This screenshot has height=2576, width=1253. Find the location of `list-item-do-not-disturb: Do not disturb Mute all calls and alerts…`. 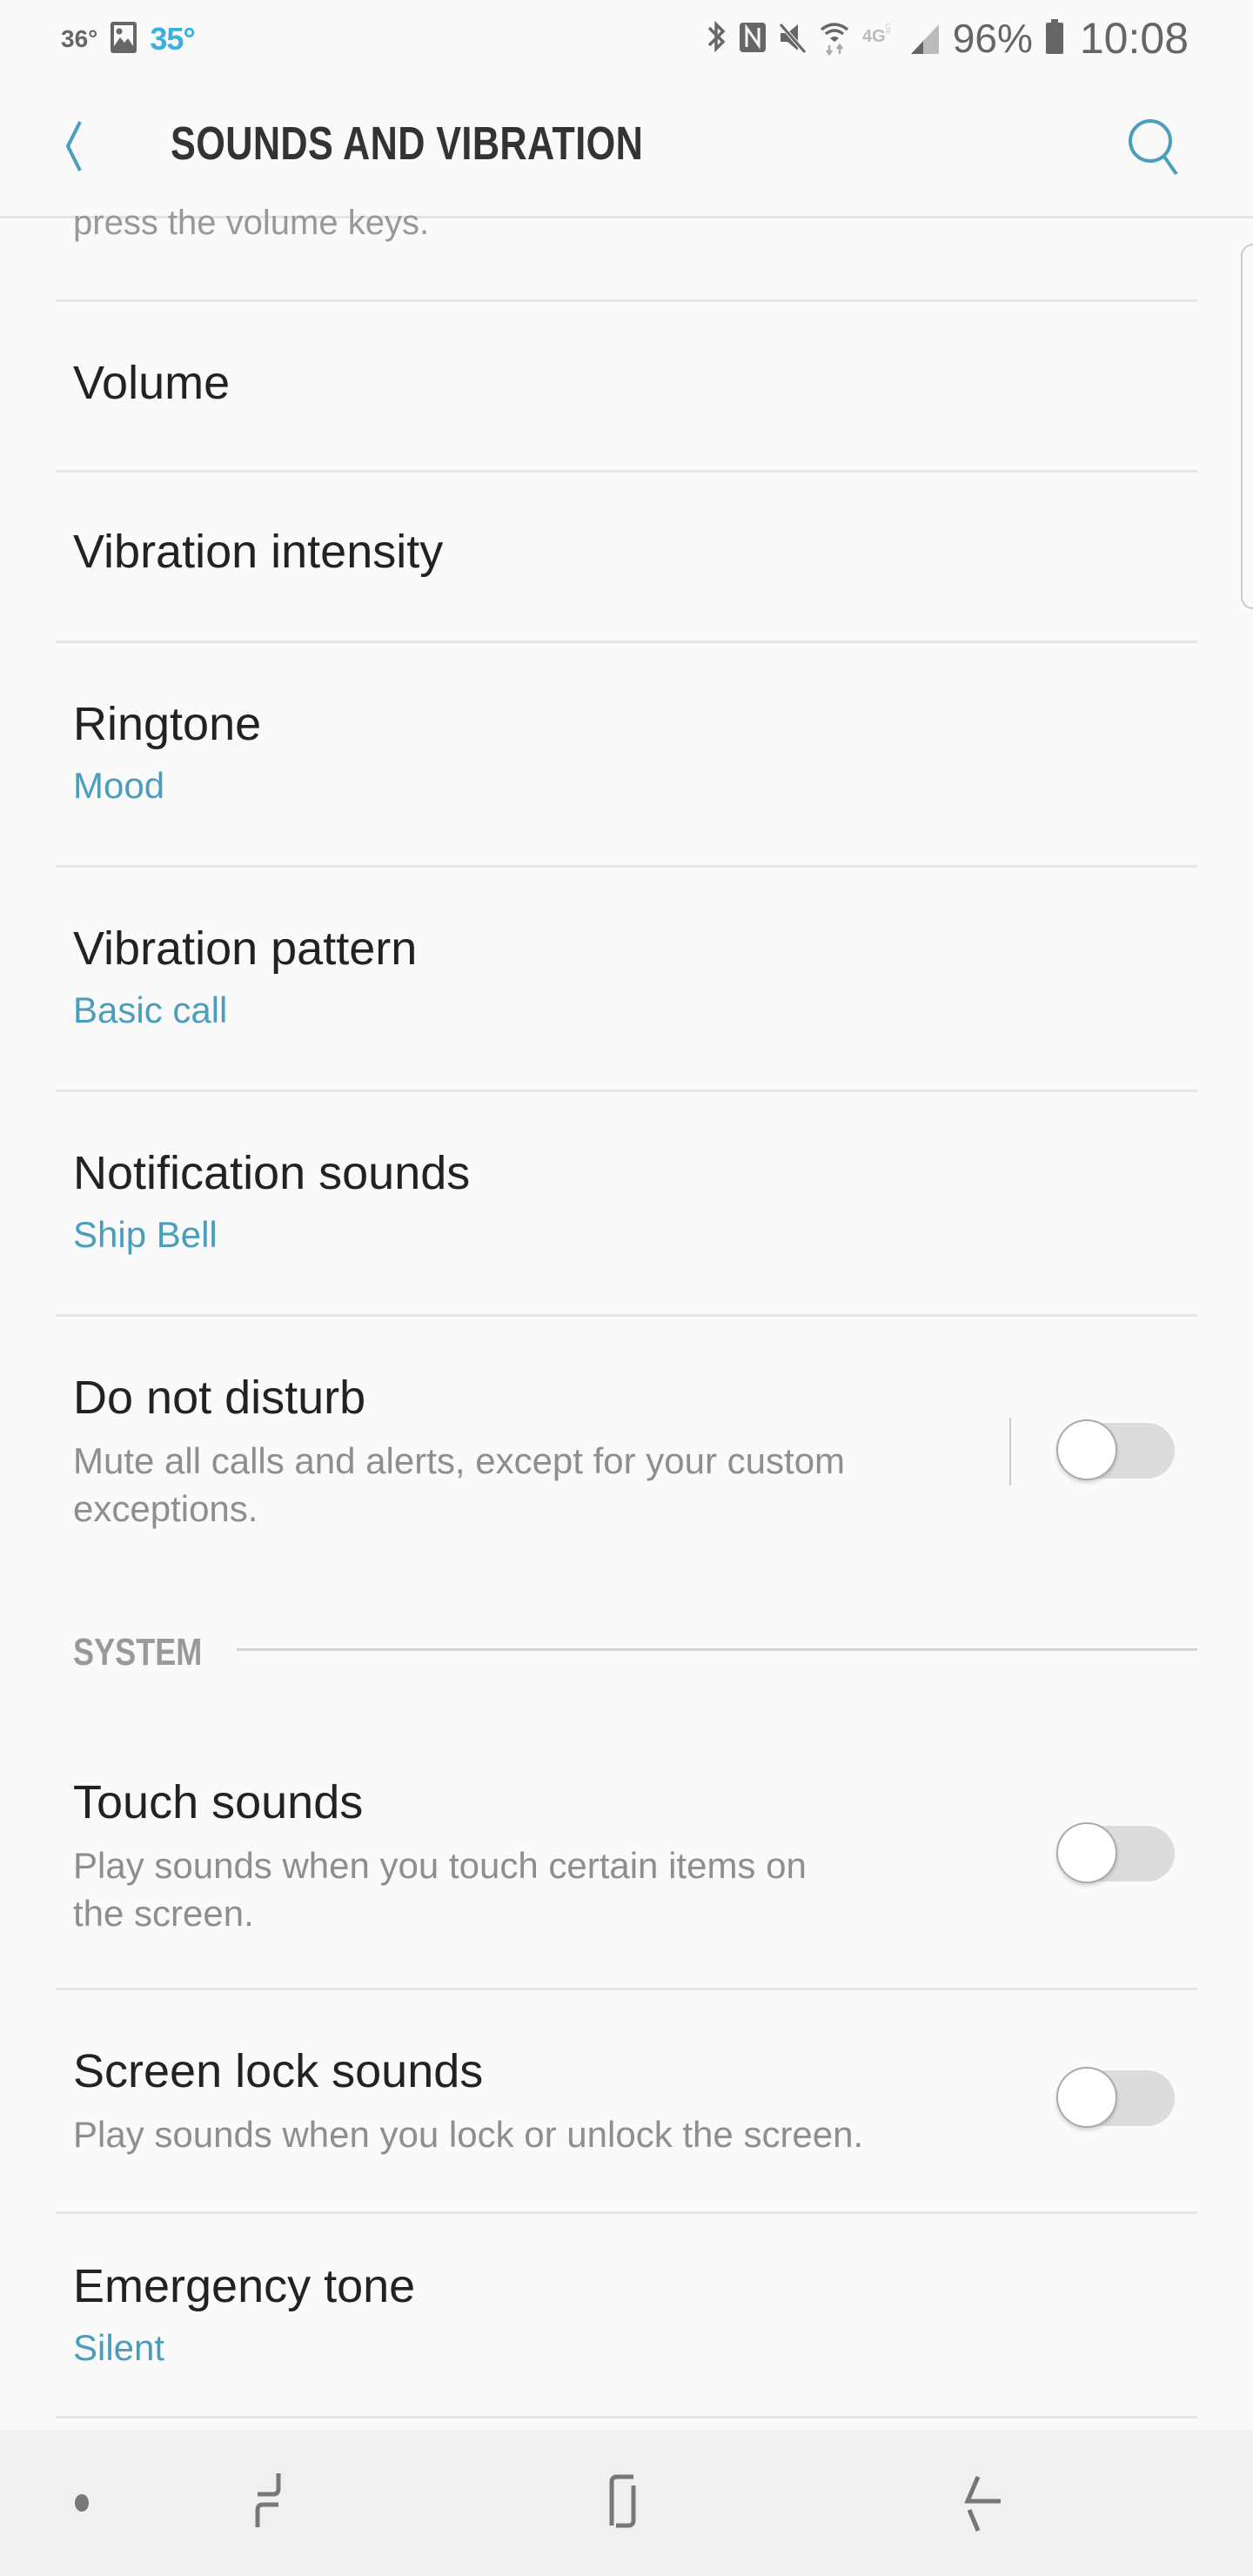

list-item-do-not-disturb: Do not disturb Mute all calls and alerts… is located at coordinates (626, 1443).